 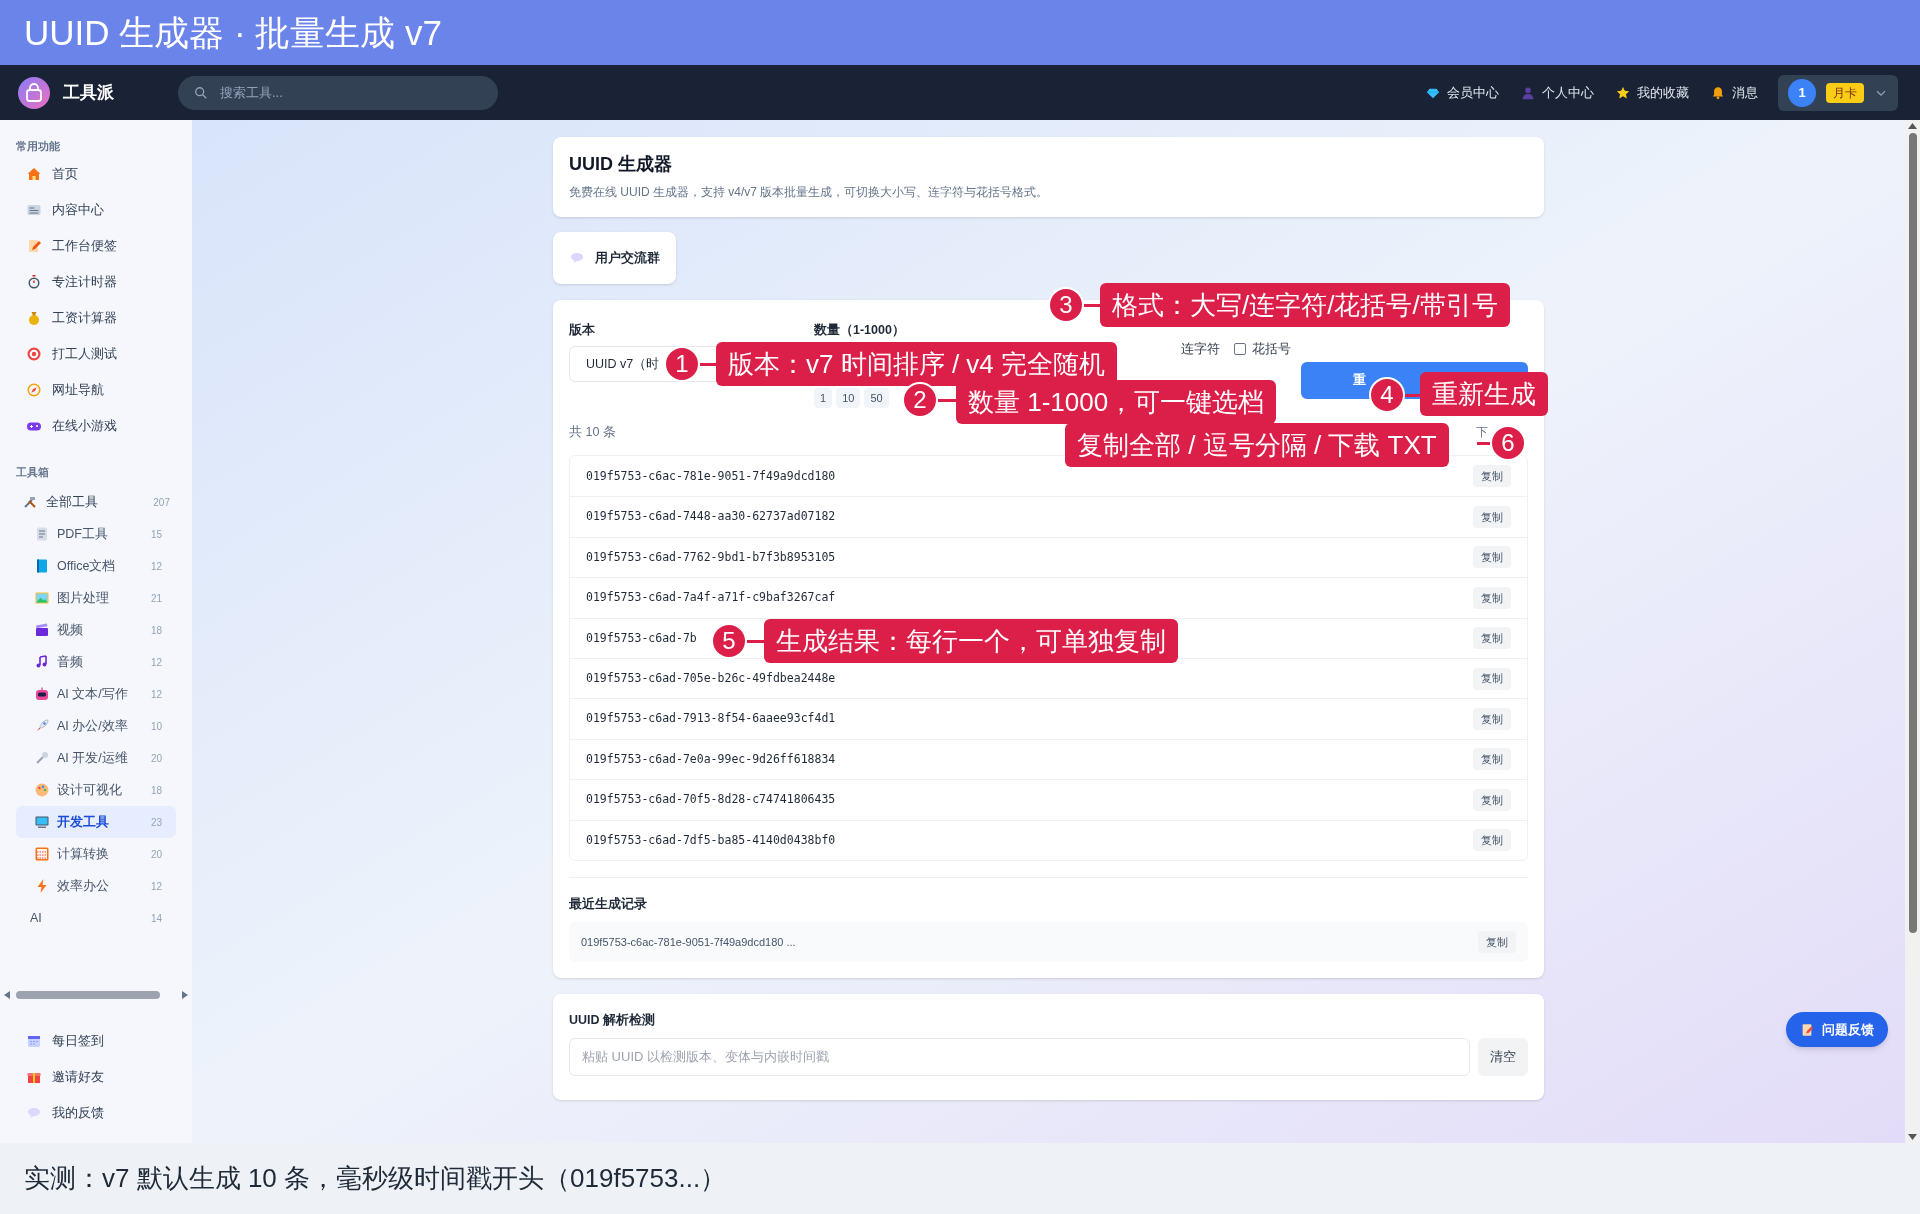 What do you see at coordinates (42, 598) in the screenshot?
I see `landscape-picture-icon` at bounding box center [42, 598].